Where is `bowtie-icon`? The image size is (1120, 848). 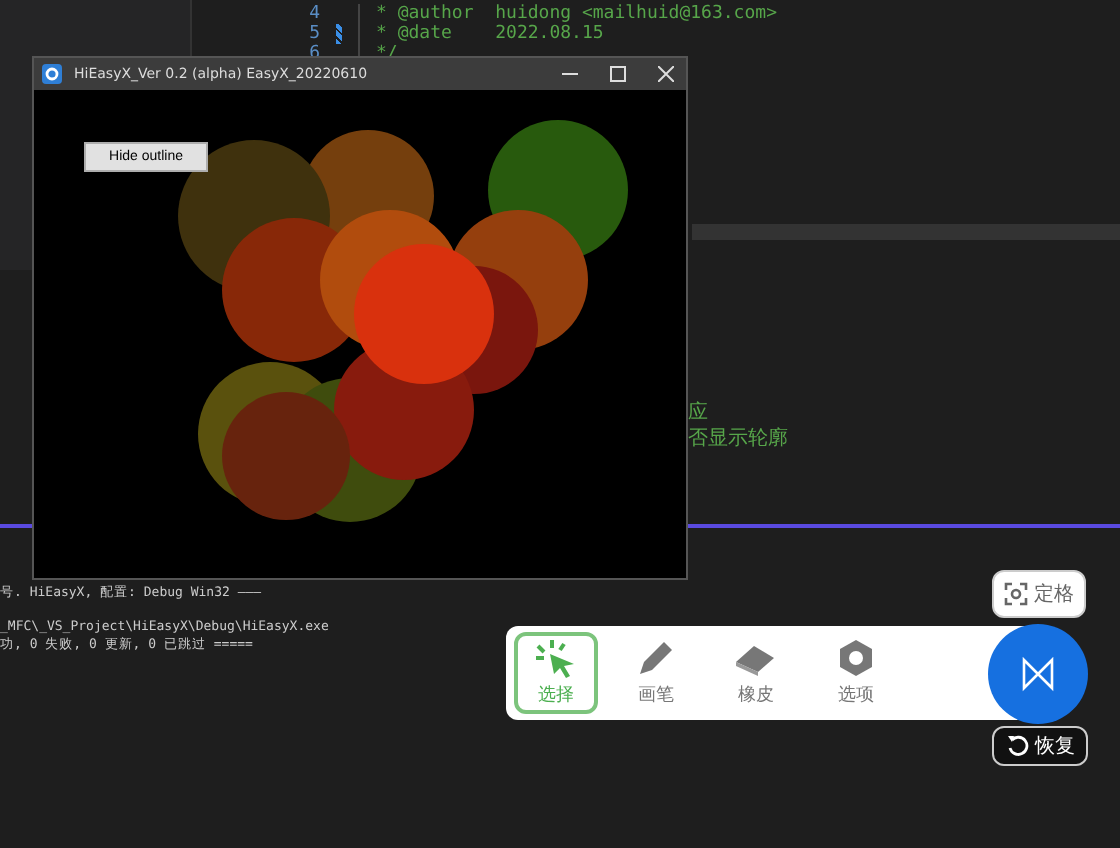 bowtie-icon is located at coordinates (1038, 674).